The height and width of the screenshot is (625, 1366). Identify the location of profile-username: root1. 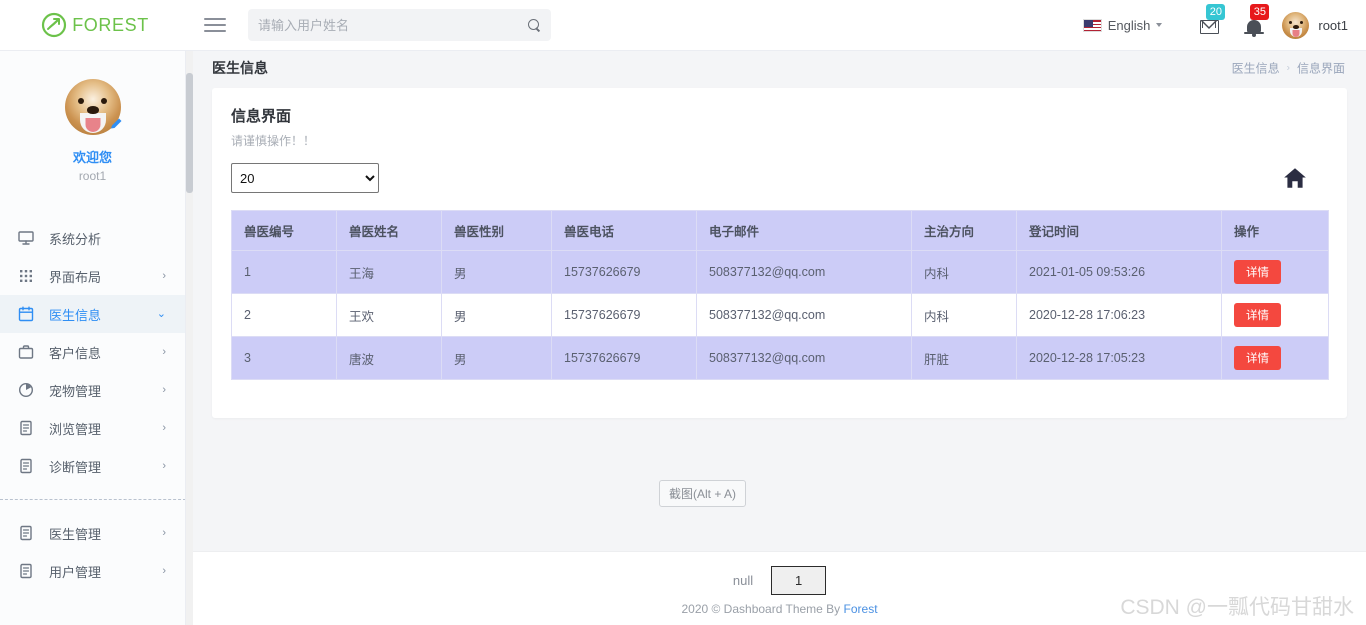
(92, 176).